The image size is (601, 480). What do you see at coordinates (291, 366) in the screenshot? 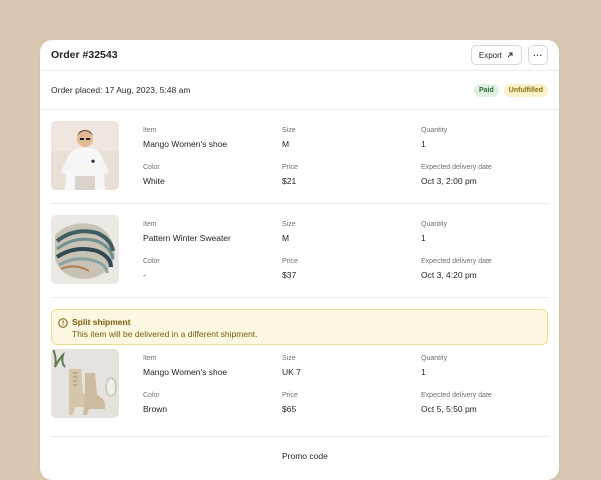
I see `size-field: Size UK 7` at bounding box center [291, 366].